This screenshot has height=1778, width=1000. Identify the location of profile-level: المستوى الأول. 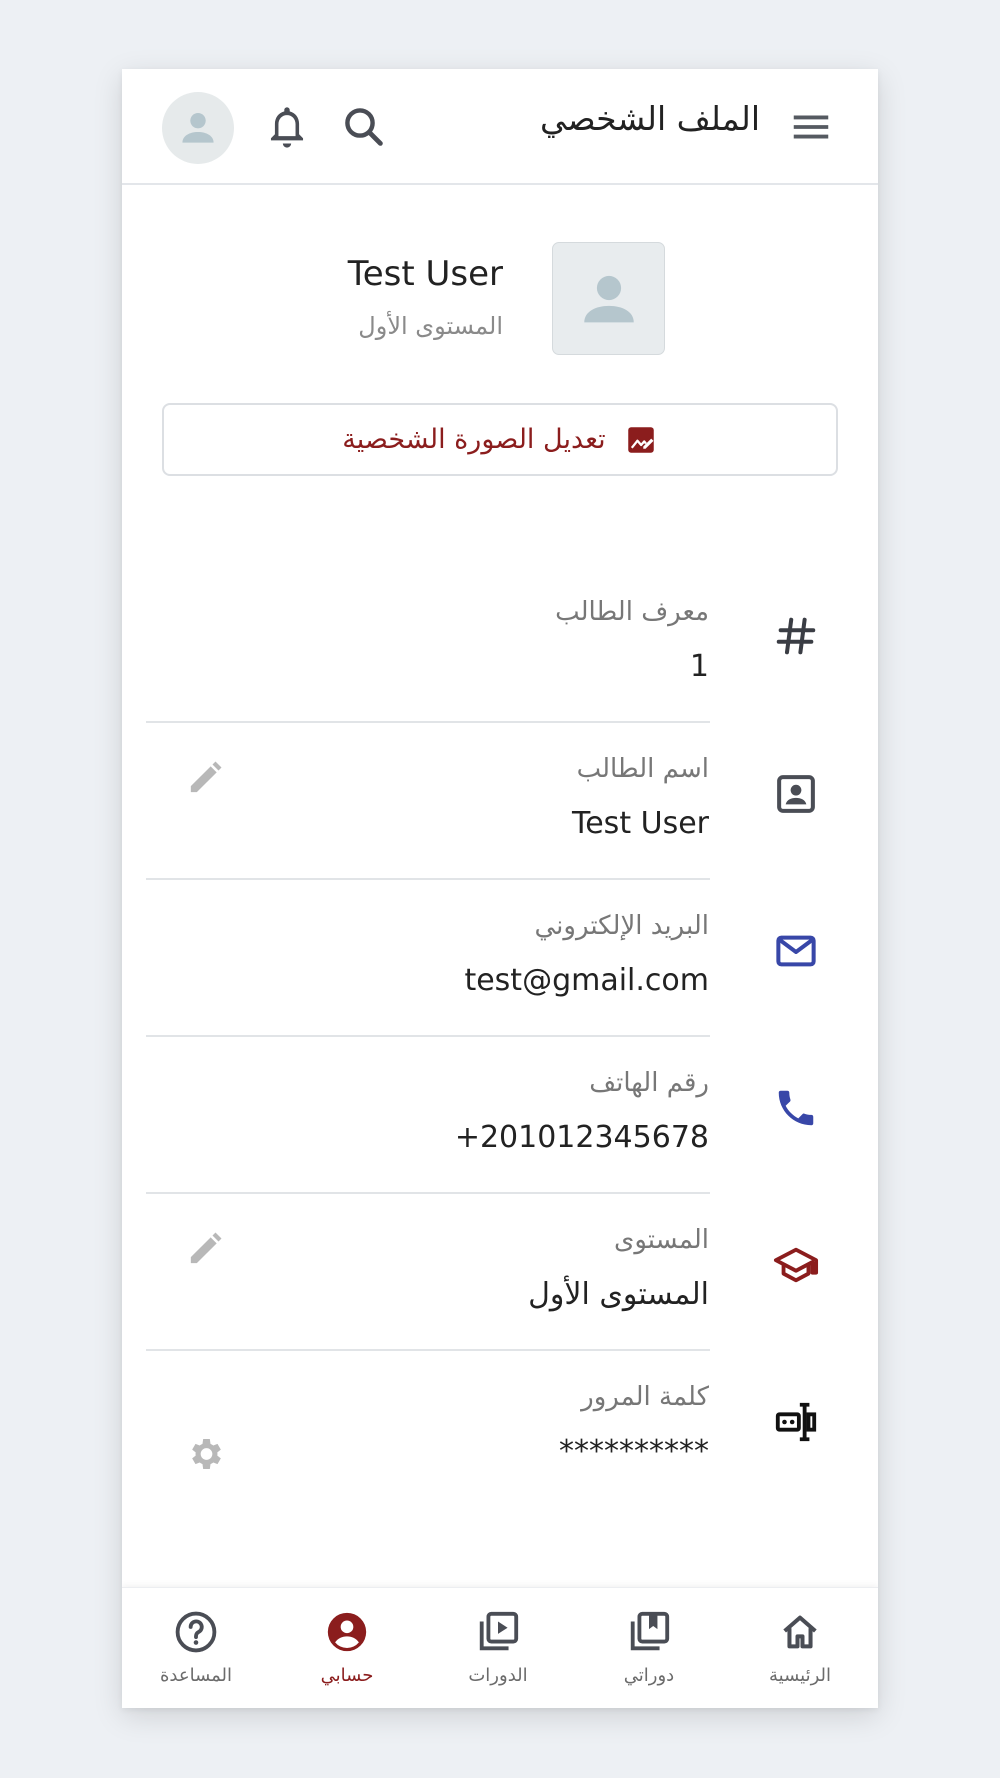
(430, 326).